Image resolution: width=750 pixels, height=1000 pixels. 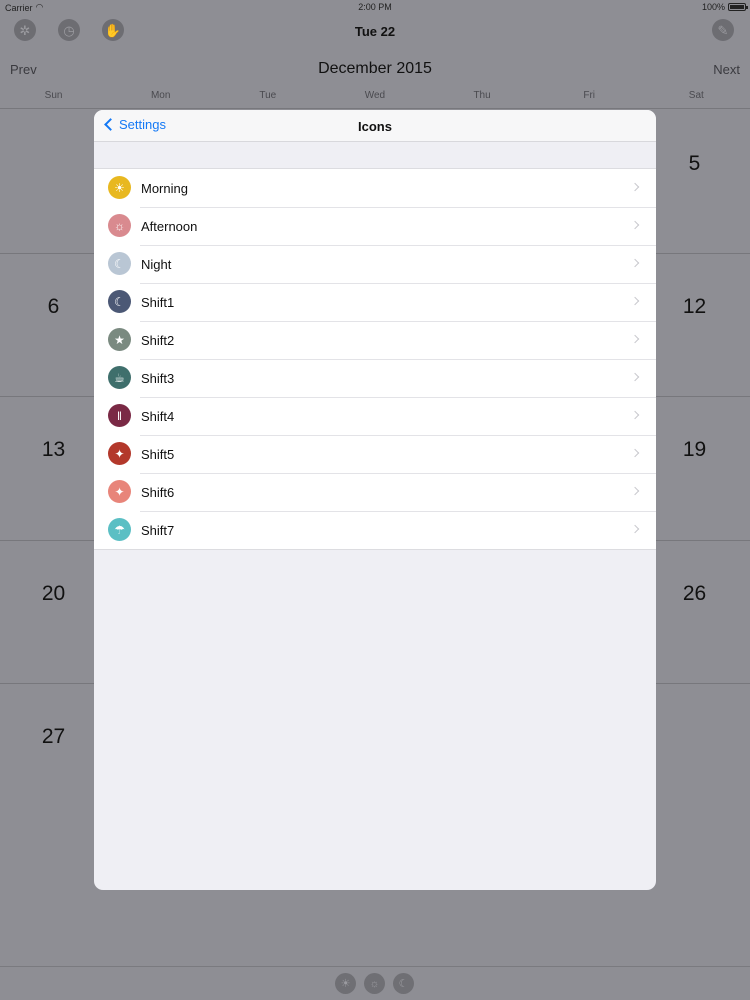 I want to click on runner-icon: ✦, so click(x=119, y=453).